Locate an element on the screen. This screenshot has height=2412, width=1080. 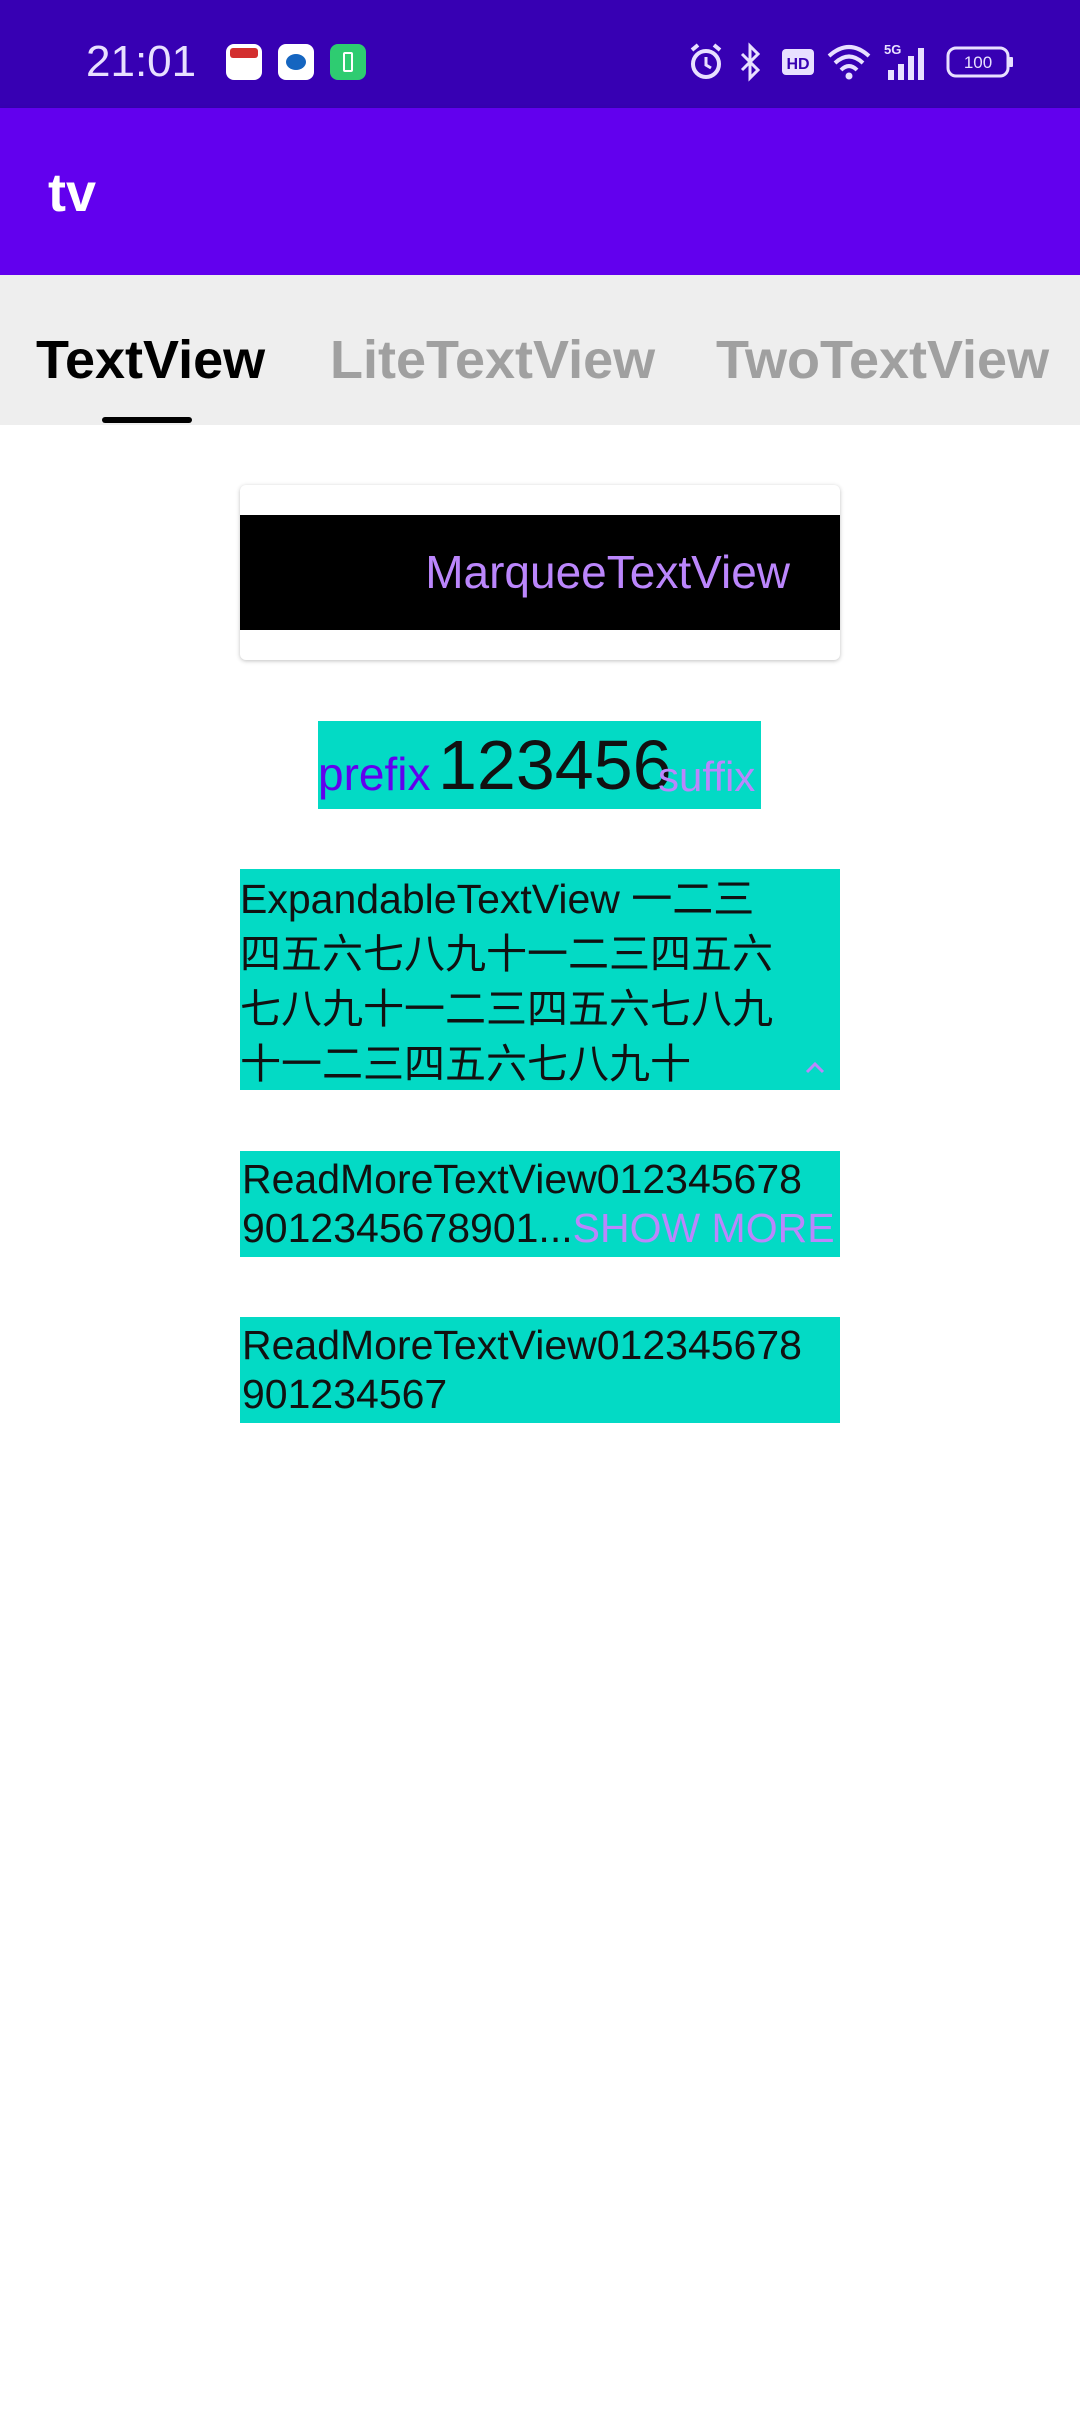
app-title: tv is located at coordinates (72, 193).